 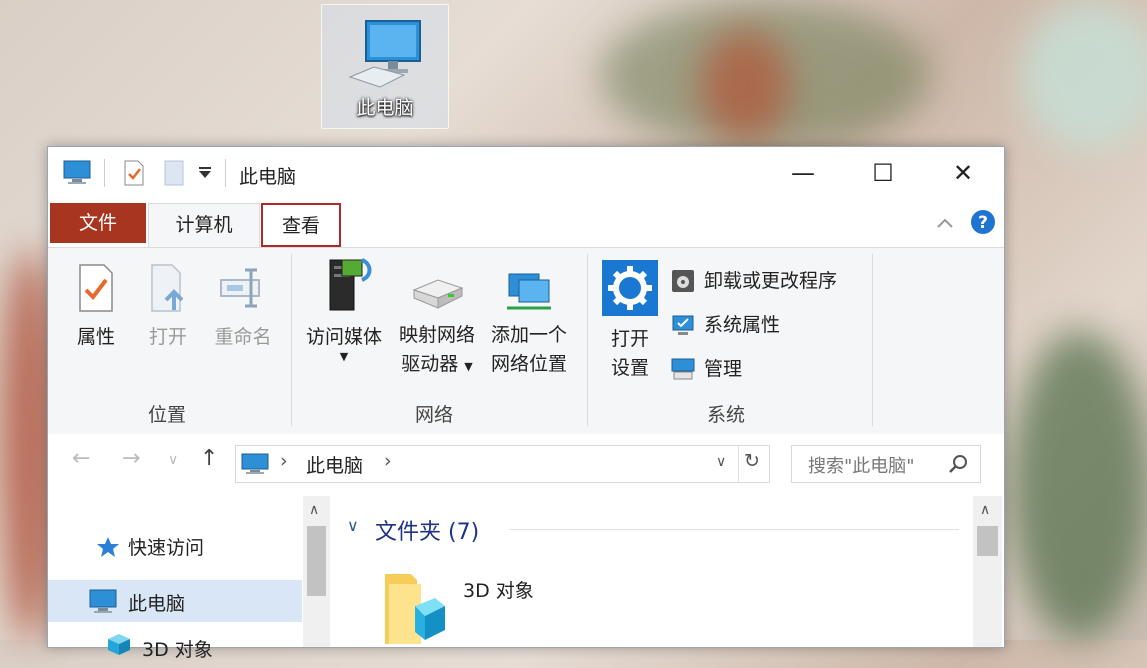 I want to click on nav-item-this-pc: 此电脑, so click(x=175, y=601).